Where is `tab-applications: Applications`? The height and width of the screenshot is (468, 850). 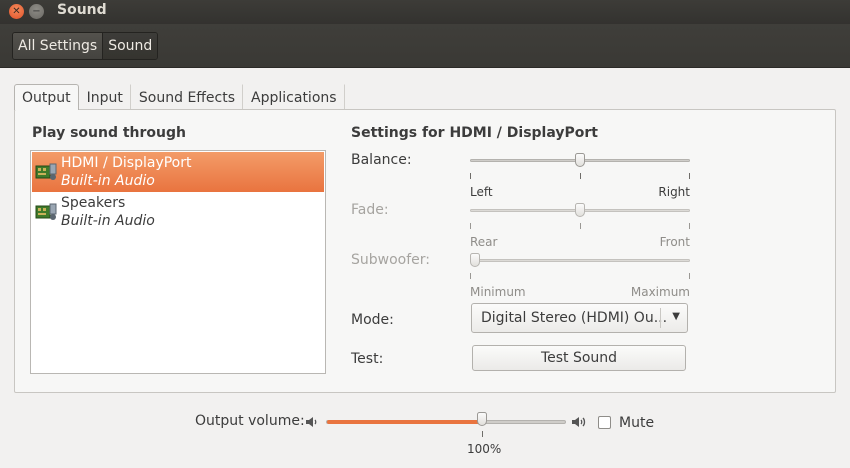
tab-applications: Applications is located at coordinates (294, 97).